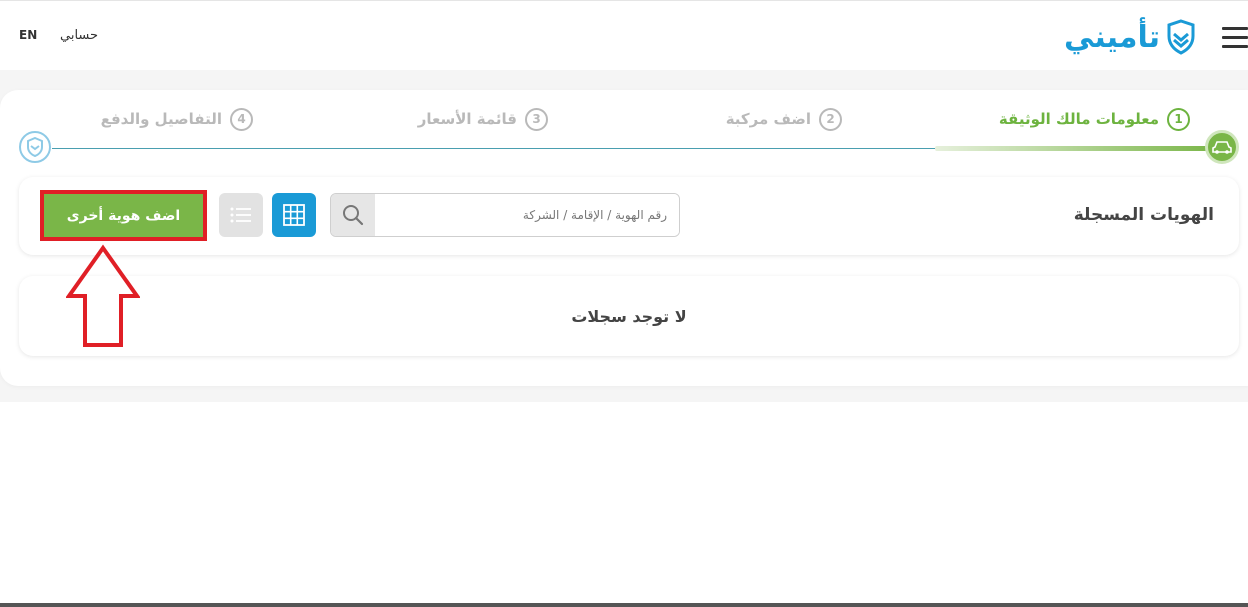 Image resolution: width=1248 pixels, height=607 pixels. What do you see at coordinates (536, 119) in the screenshot?
I see `step-number: 3` at bounding box center [536, 119].